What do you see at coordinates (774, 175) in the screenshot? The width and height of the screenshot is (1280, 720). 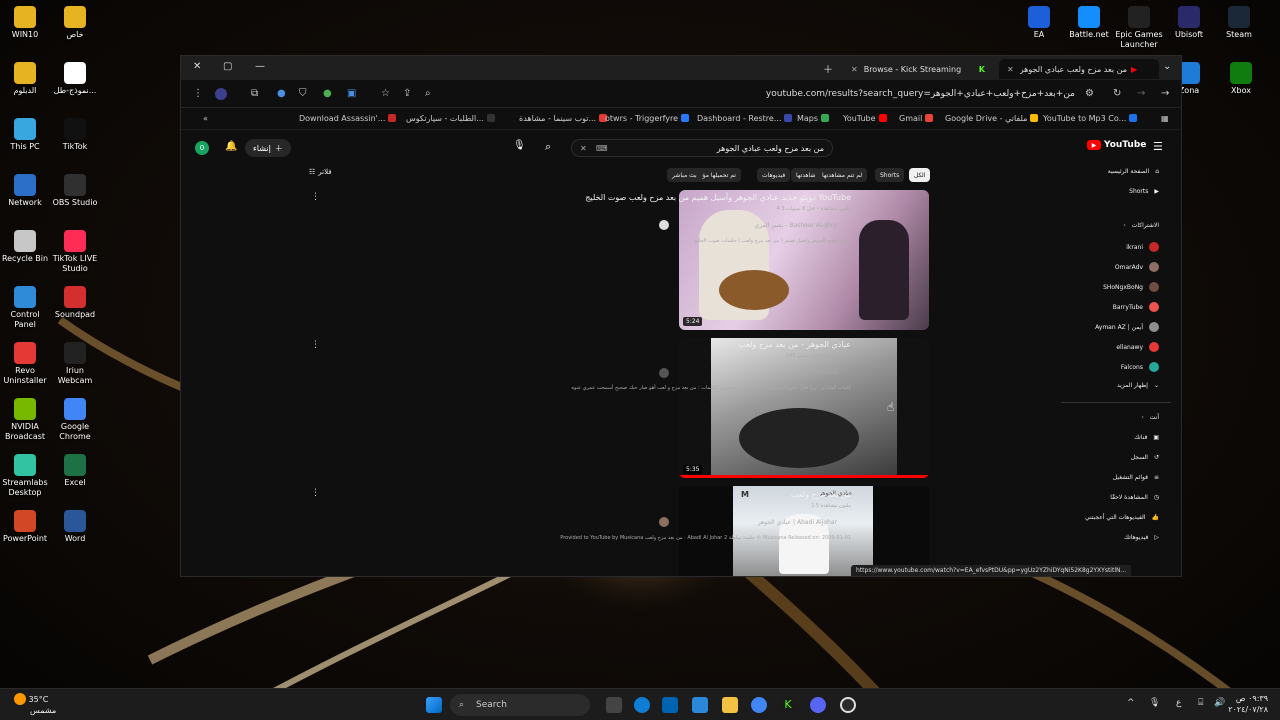 I see `filter-chip: فيديوهات` at bounding box center [774, 175].